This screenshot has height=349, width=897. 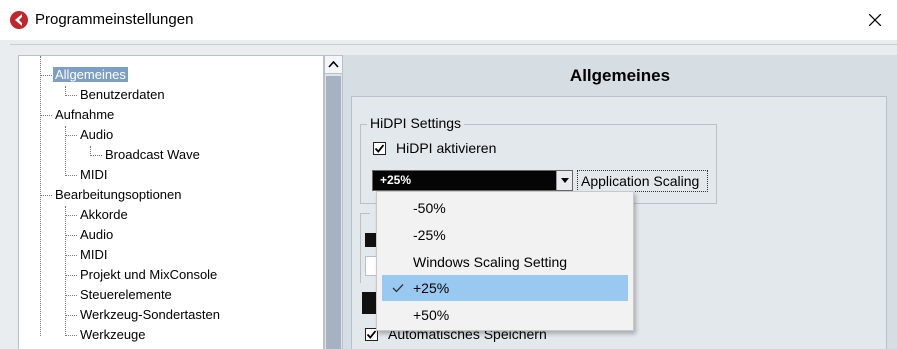 What do you see at coordinates (505, 315) in the screenshot?
I see `dropdown-option-plus-50: +50%` at bounding box center [505, 315].